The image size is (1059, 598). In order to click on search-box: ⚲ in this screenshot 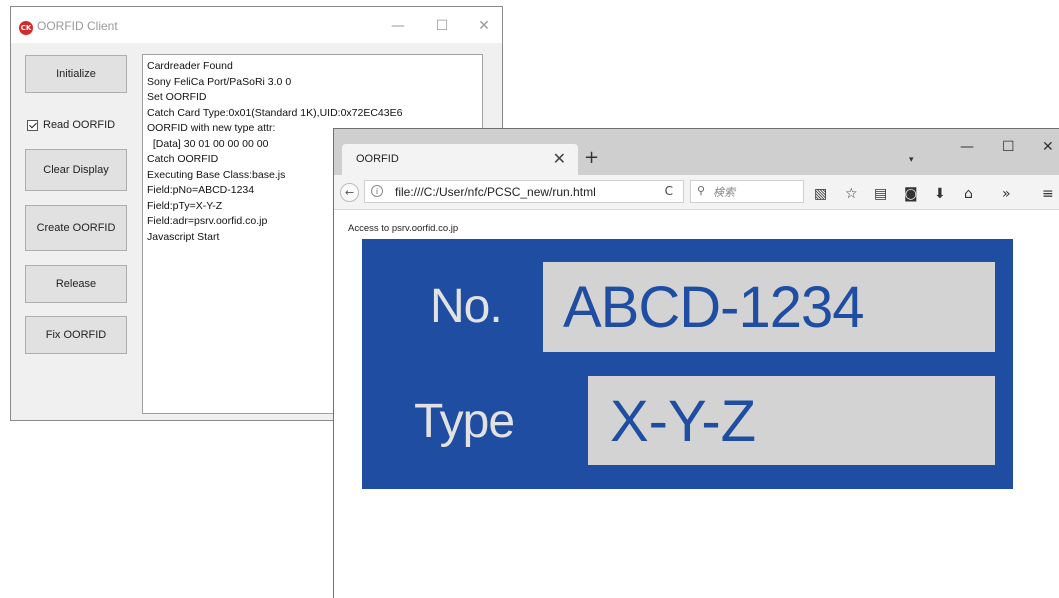, I will do `click(747, 191)`.